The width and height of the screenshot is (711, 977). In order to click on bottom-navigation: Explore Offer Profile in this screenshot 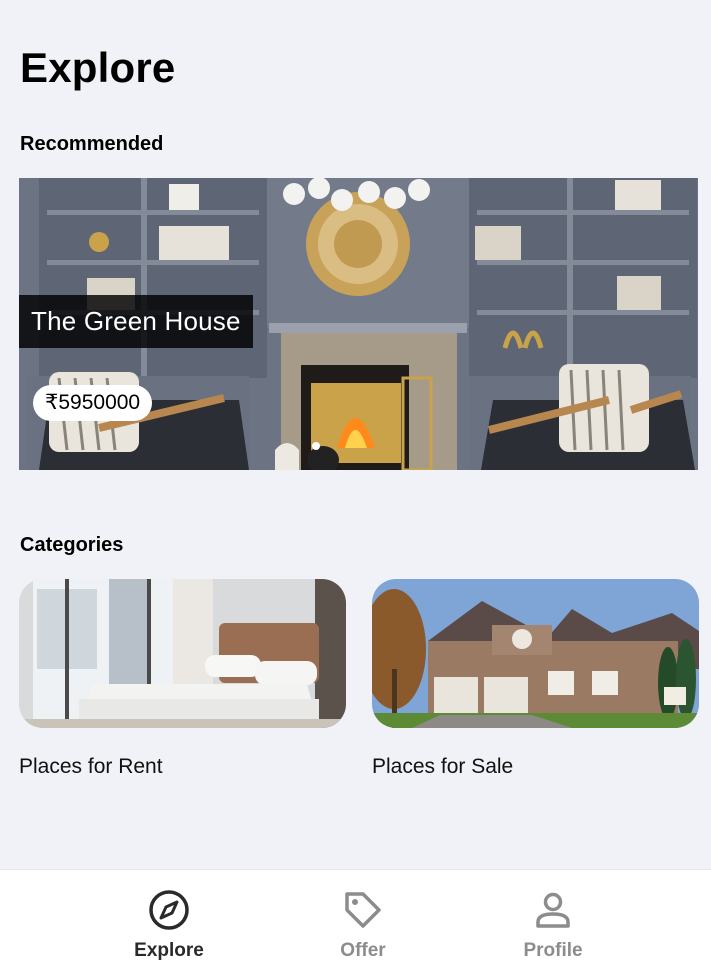, I will do `click(355, 923)`.